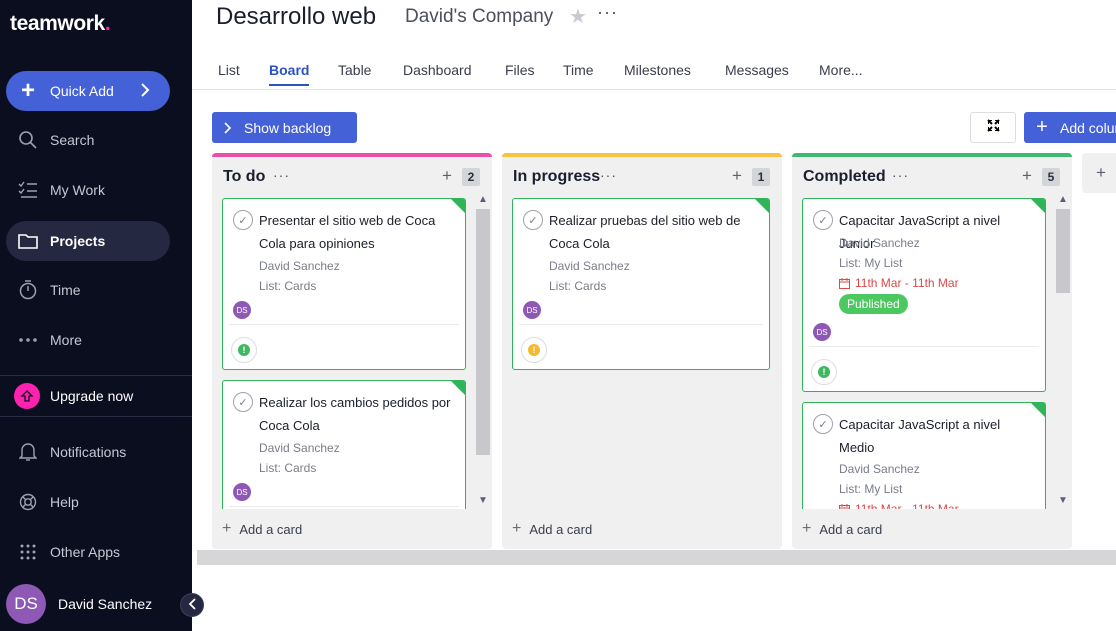 This screenshot has height=631, width=1116. I want to click on star-icon: ★, so click(578, 16).